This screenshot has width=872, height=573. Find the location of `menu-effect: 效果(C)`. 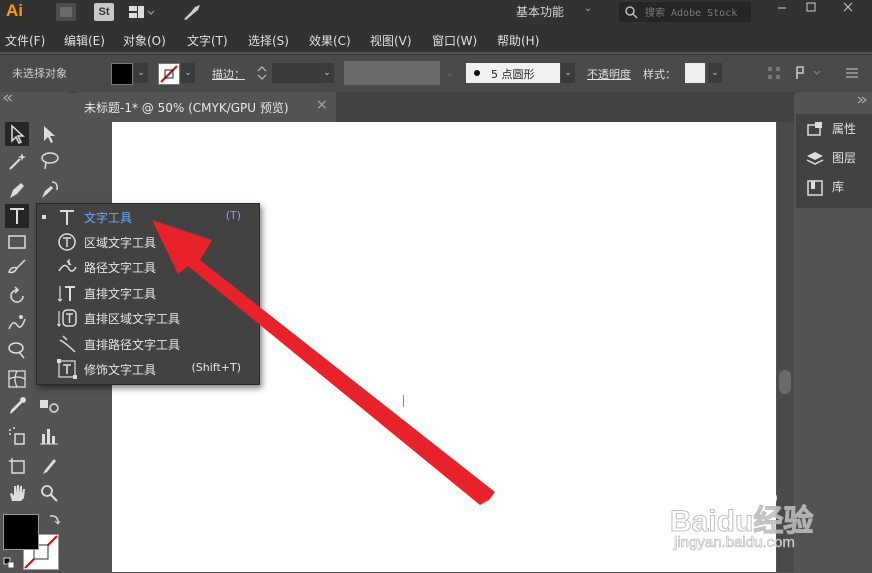

menu-effect: 效果(C) is located at coordinates (330, 40).